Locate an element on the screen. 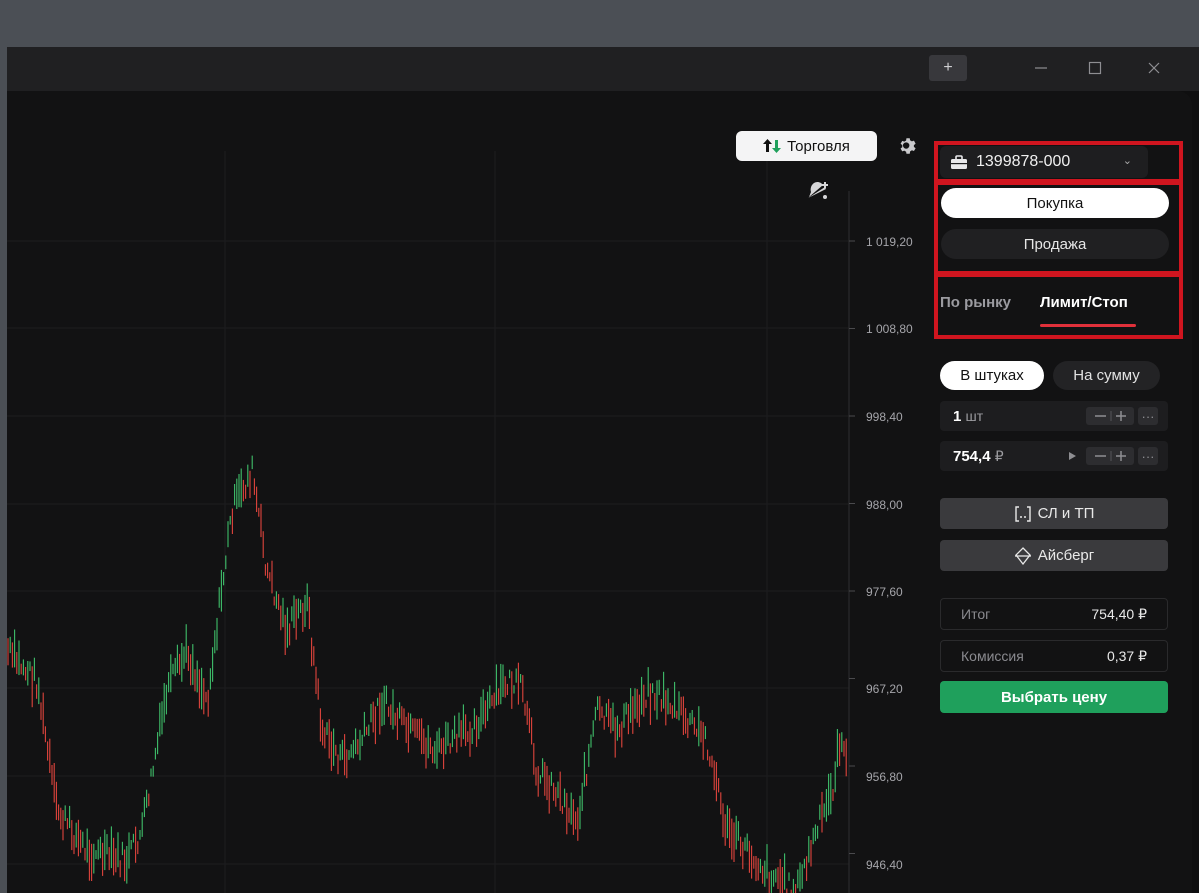 Image resolution: width=1199 pixels, height=893 pixels. bracket-icon is located at coordinates (1022, 513).